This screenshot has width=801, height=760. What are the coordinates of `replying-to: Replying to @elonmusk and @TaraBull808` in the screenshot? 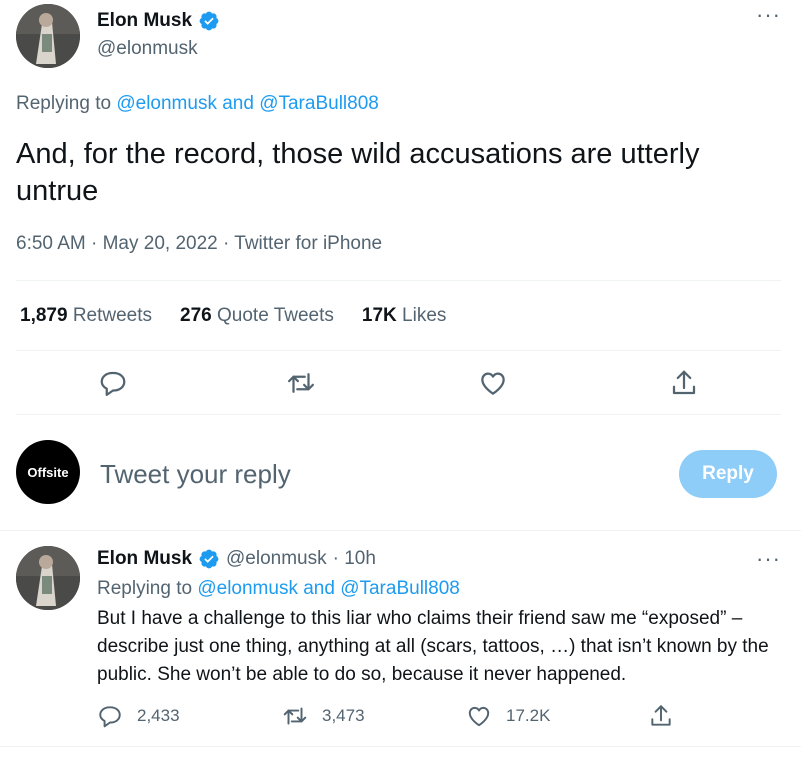 It's located at (197, 104).